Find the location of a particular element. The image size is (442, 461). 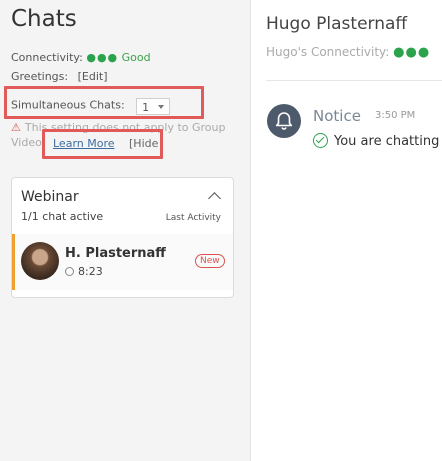

notice-time: 3:50 PM is located at coordinates (395, 115).